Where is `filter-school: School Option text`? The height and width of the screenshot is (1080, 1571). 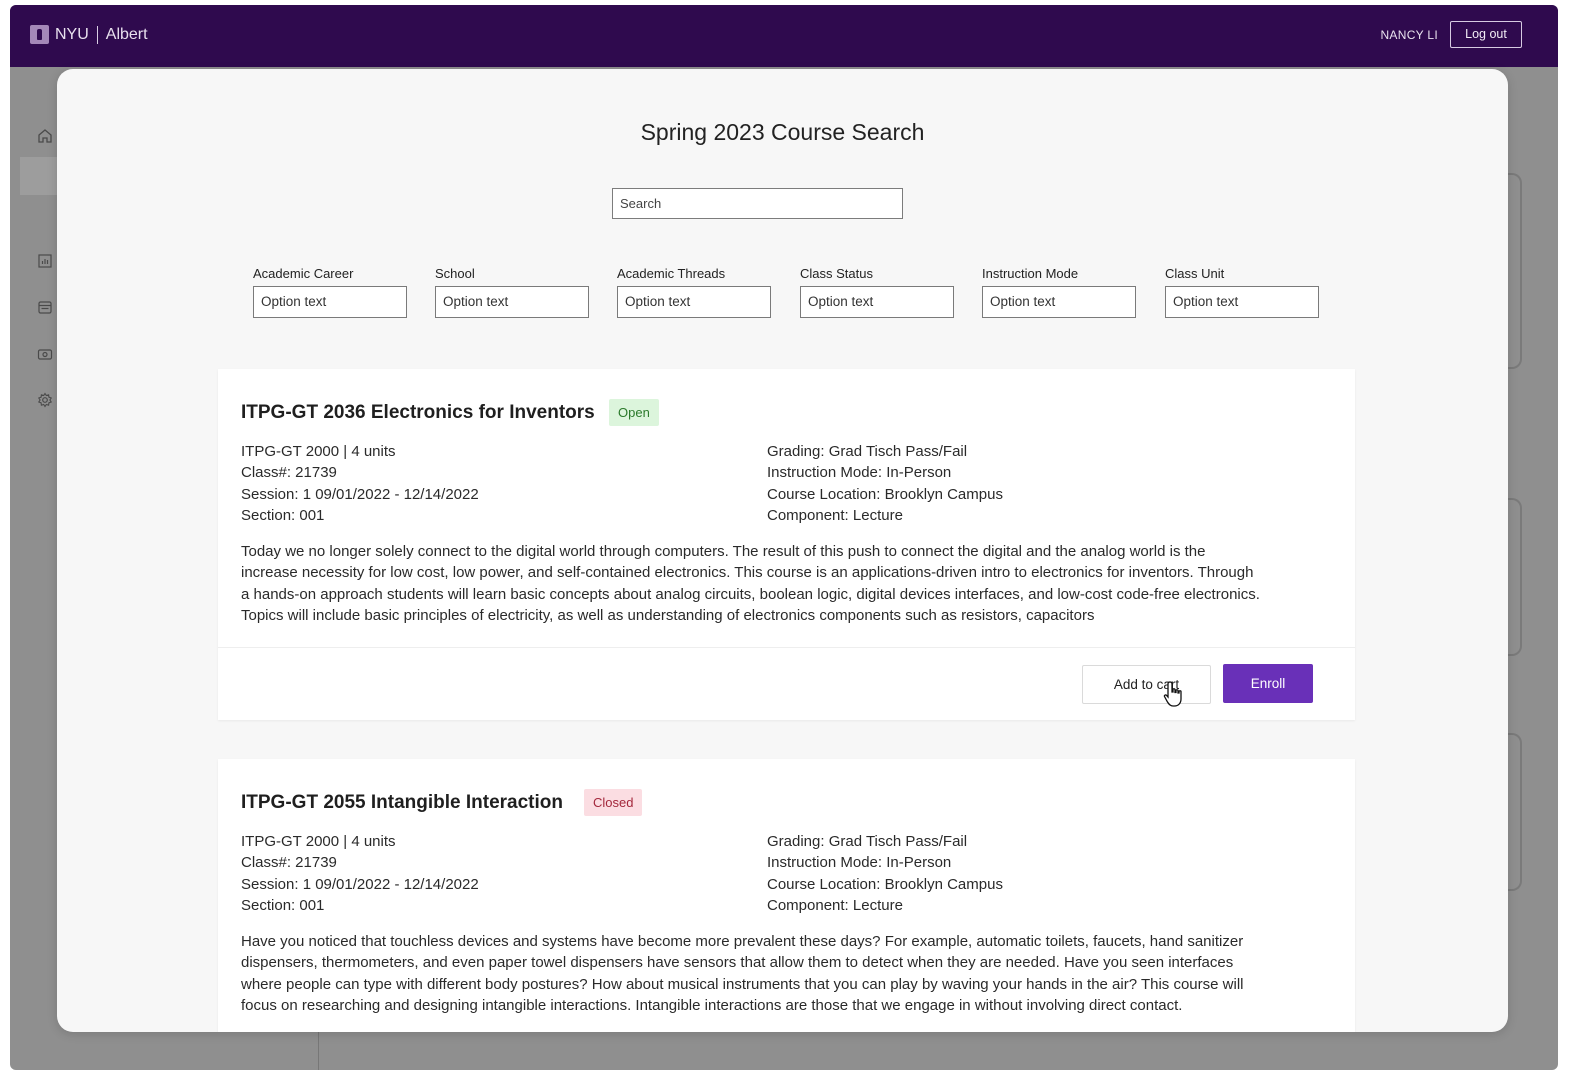
filter-school: School Option text is located at coordinates (512, 291).